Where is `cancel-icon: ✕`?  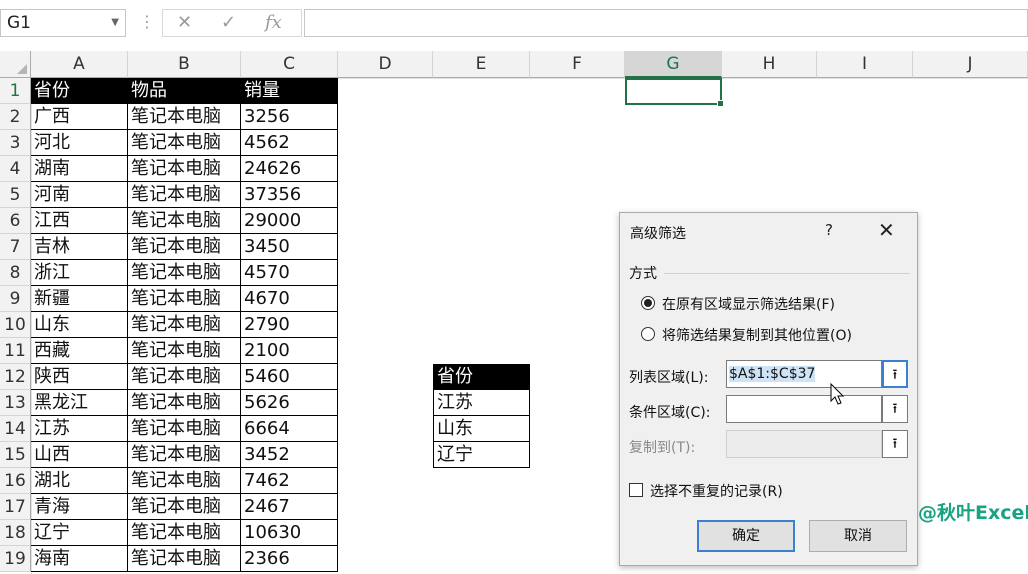
cancel-icon: ✕ is located at coordinates (184, 22).